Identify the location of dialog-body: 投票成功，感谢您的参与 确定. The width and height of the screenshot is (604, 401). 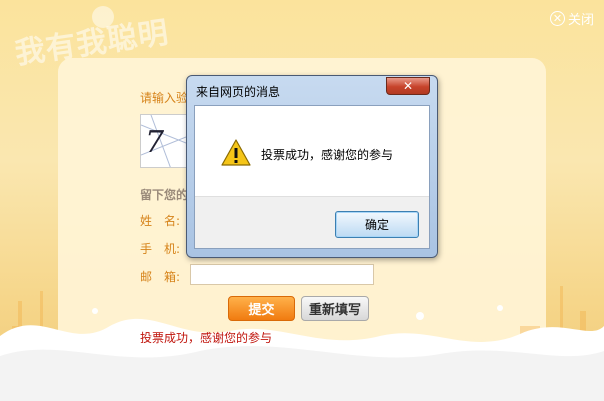
(312, 177).